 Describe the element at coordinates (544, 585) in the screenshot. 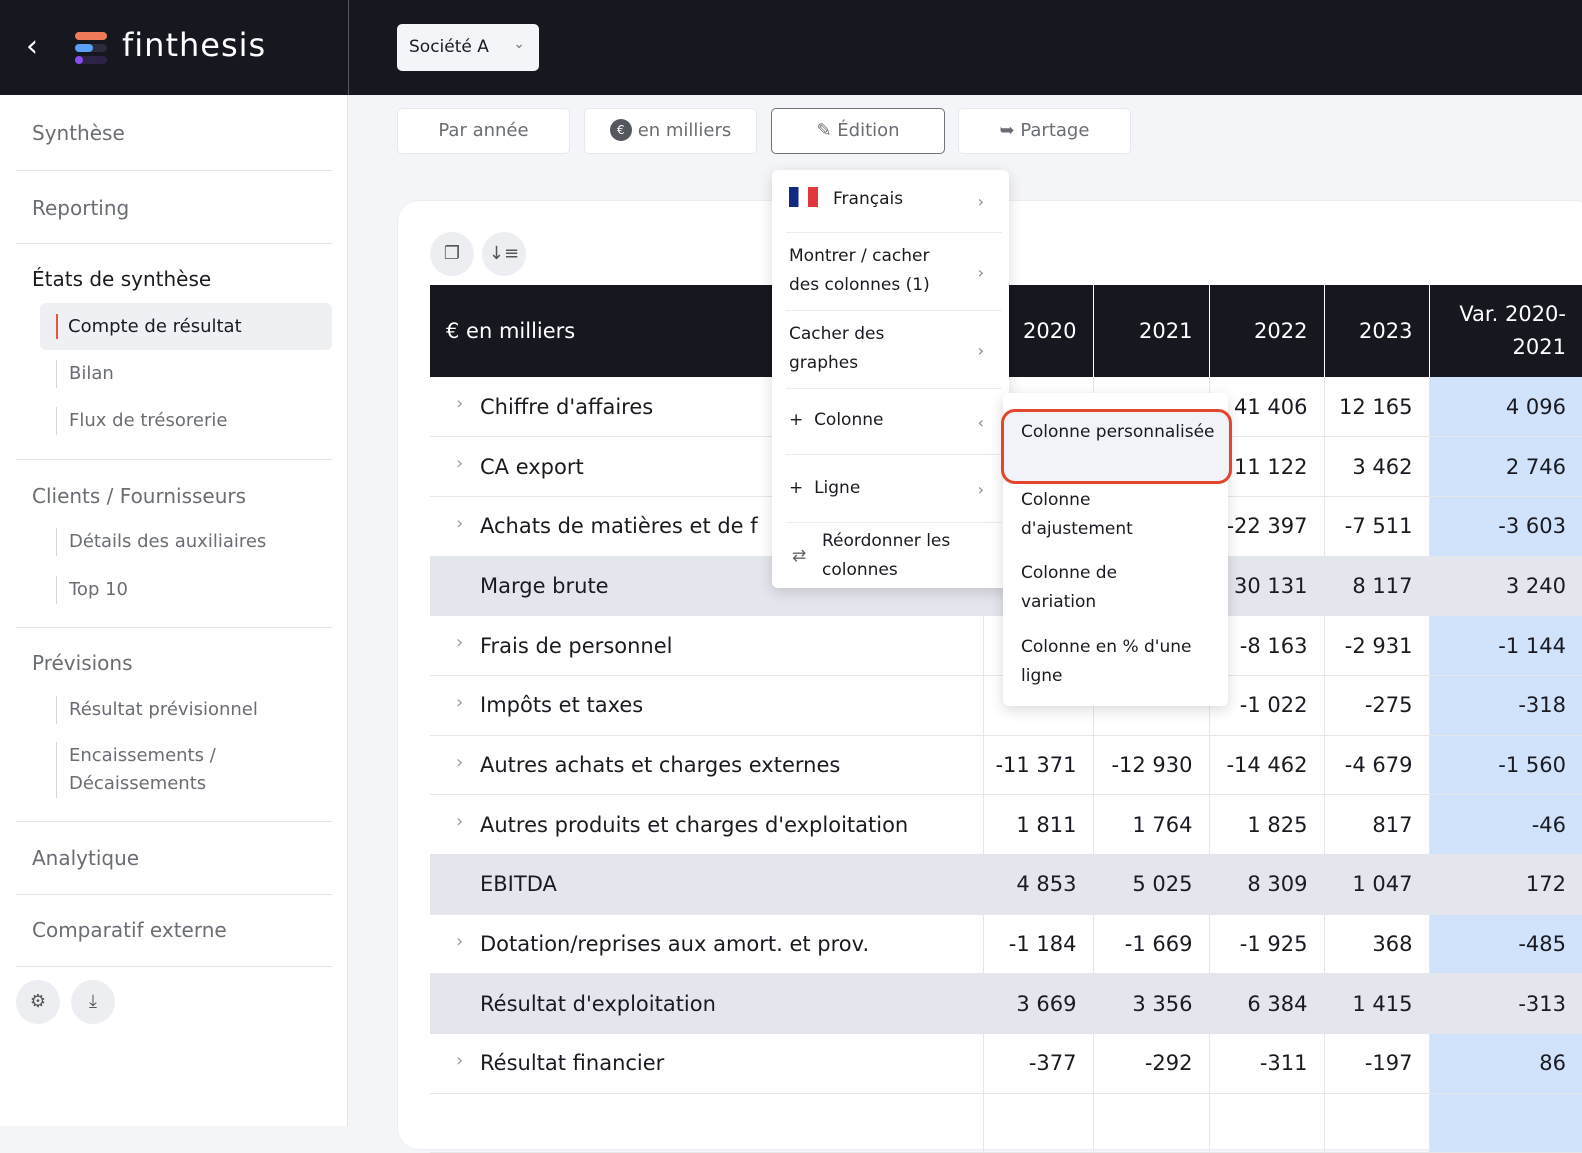

I see `row-label: Marge brute` at that location.